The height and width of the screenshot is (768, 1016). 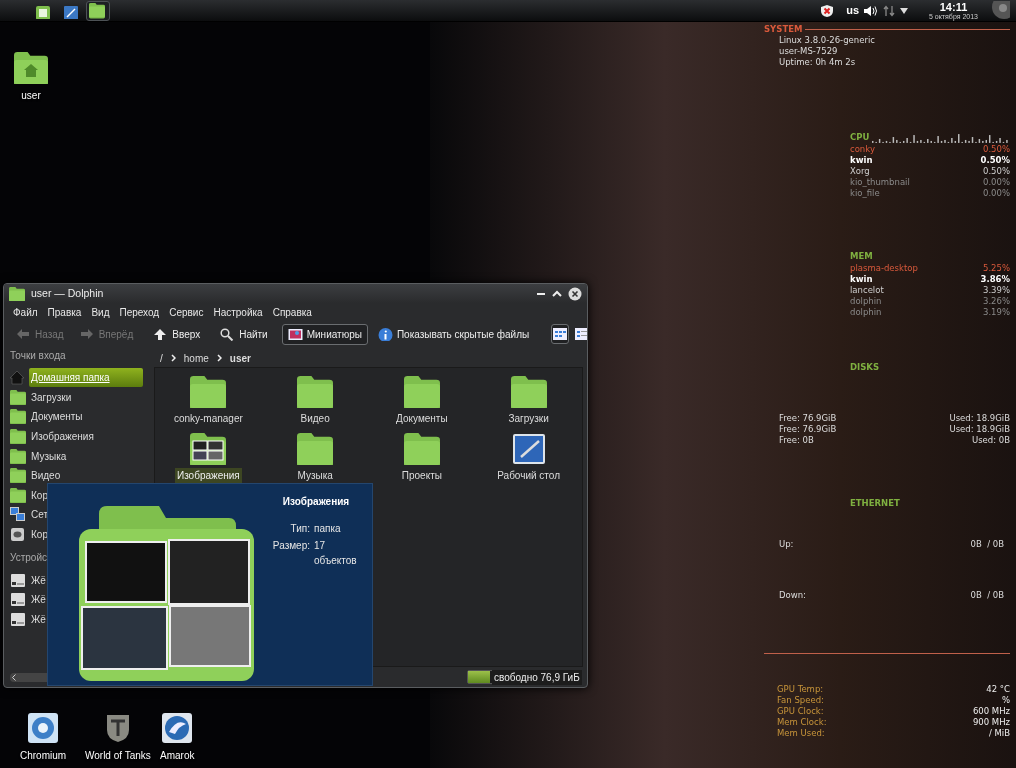 What do you see at coordinates (23, 334) in the screenshot?
I see `back-arrow-icon` at bounding box center [23, 334].